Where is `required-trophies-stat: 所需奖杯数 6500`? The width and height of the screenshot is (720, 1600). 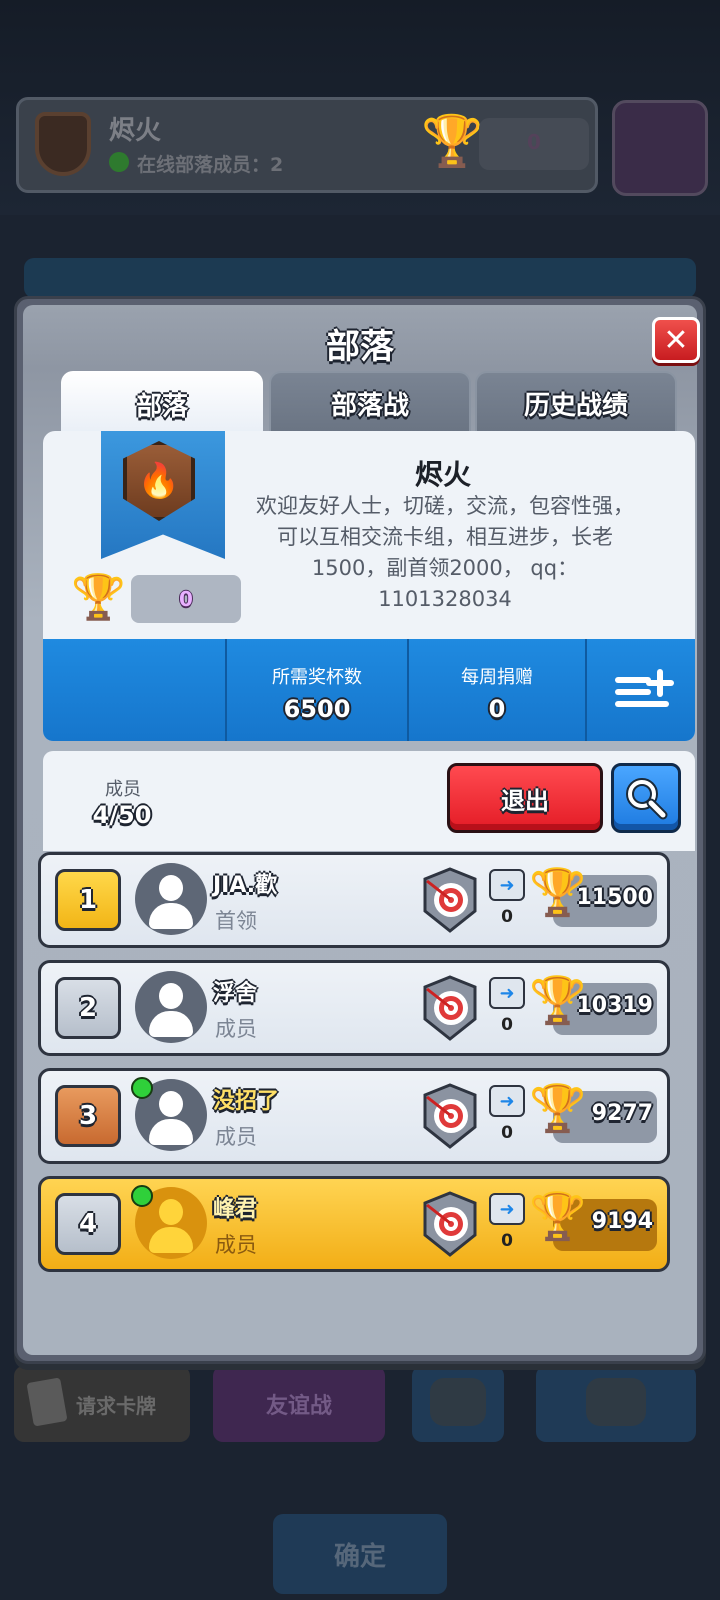
required-trophies-stat: 所需奖杯数 6500 is located at coordinates (317, 690).